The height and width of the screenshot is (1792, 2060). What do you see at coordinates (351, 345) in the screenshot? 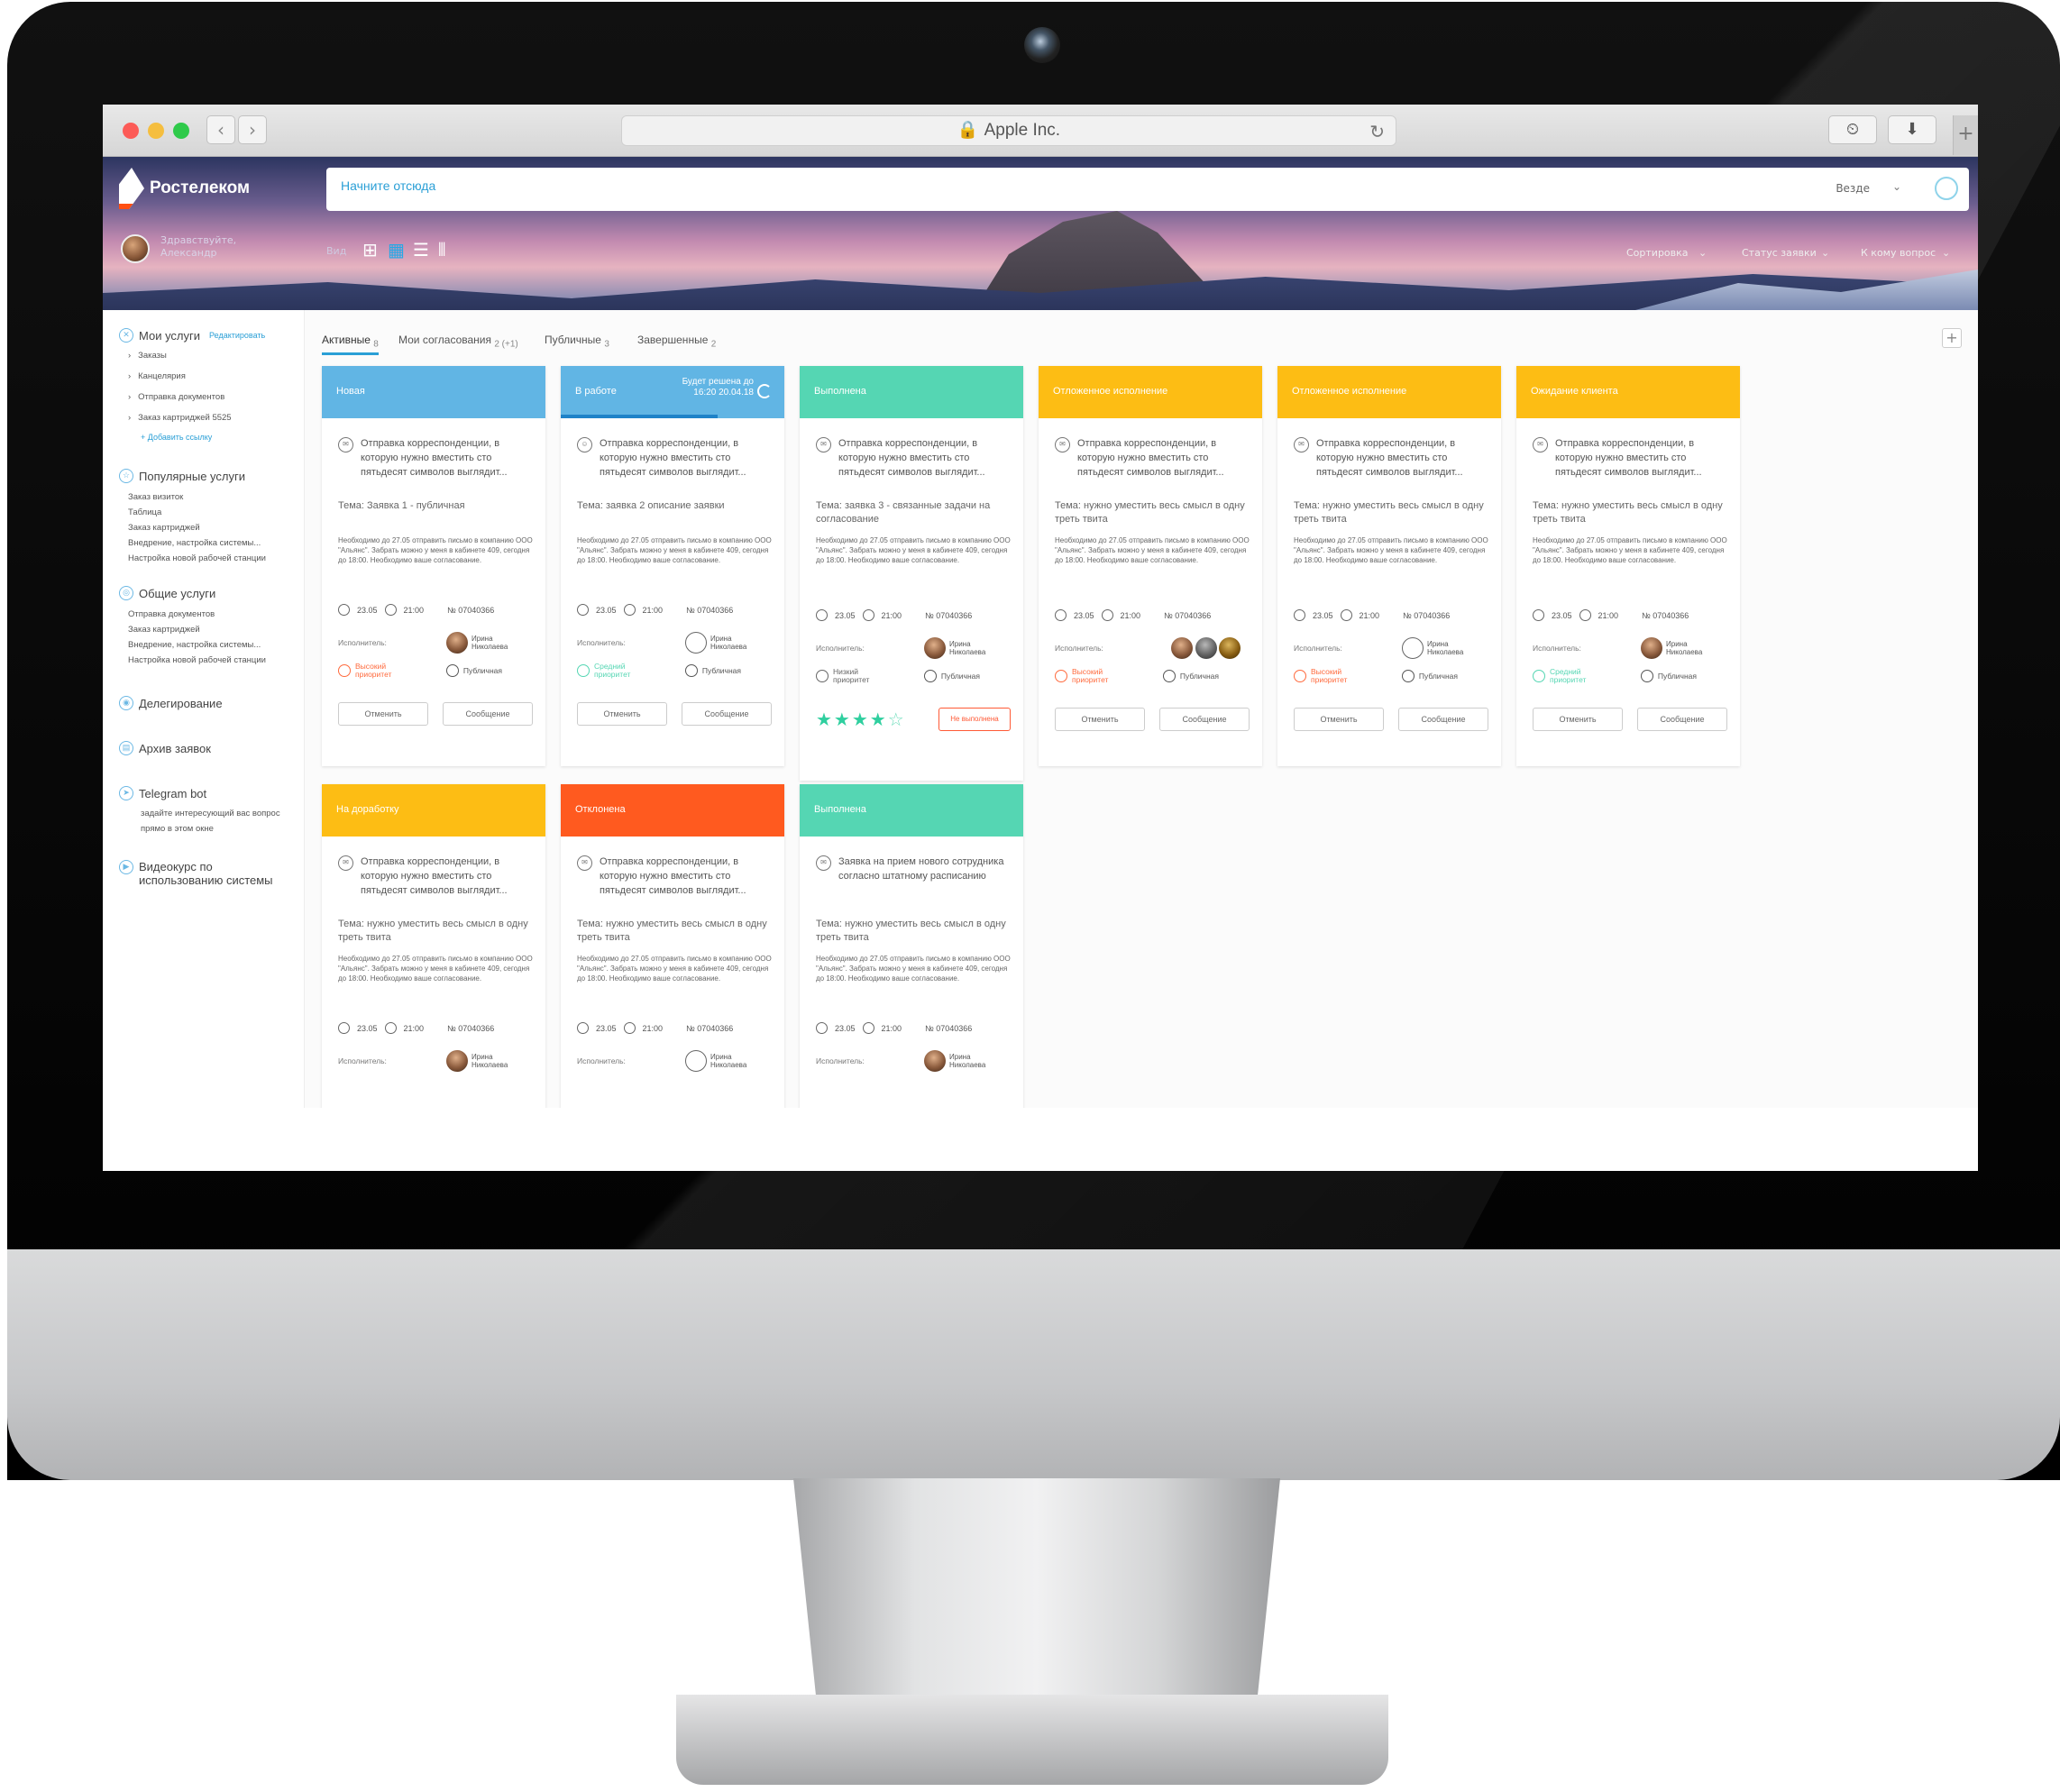
I see `tab-active: Активные 8` at bounding box center [351, 345].